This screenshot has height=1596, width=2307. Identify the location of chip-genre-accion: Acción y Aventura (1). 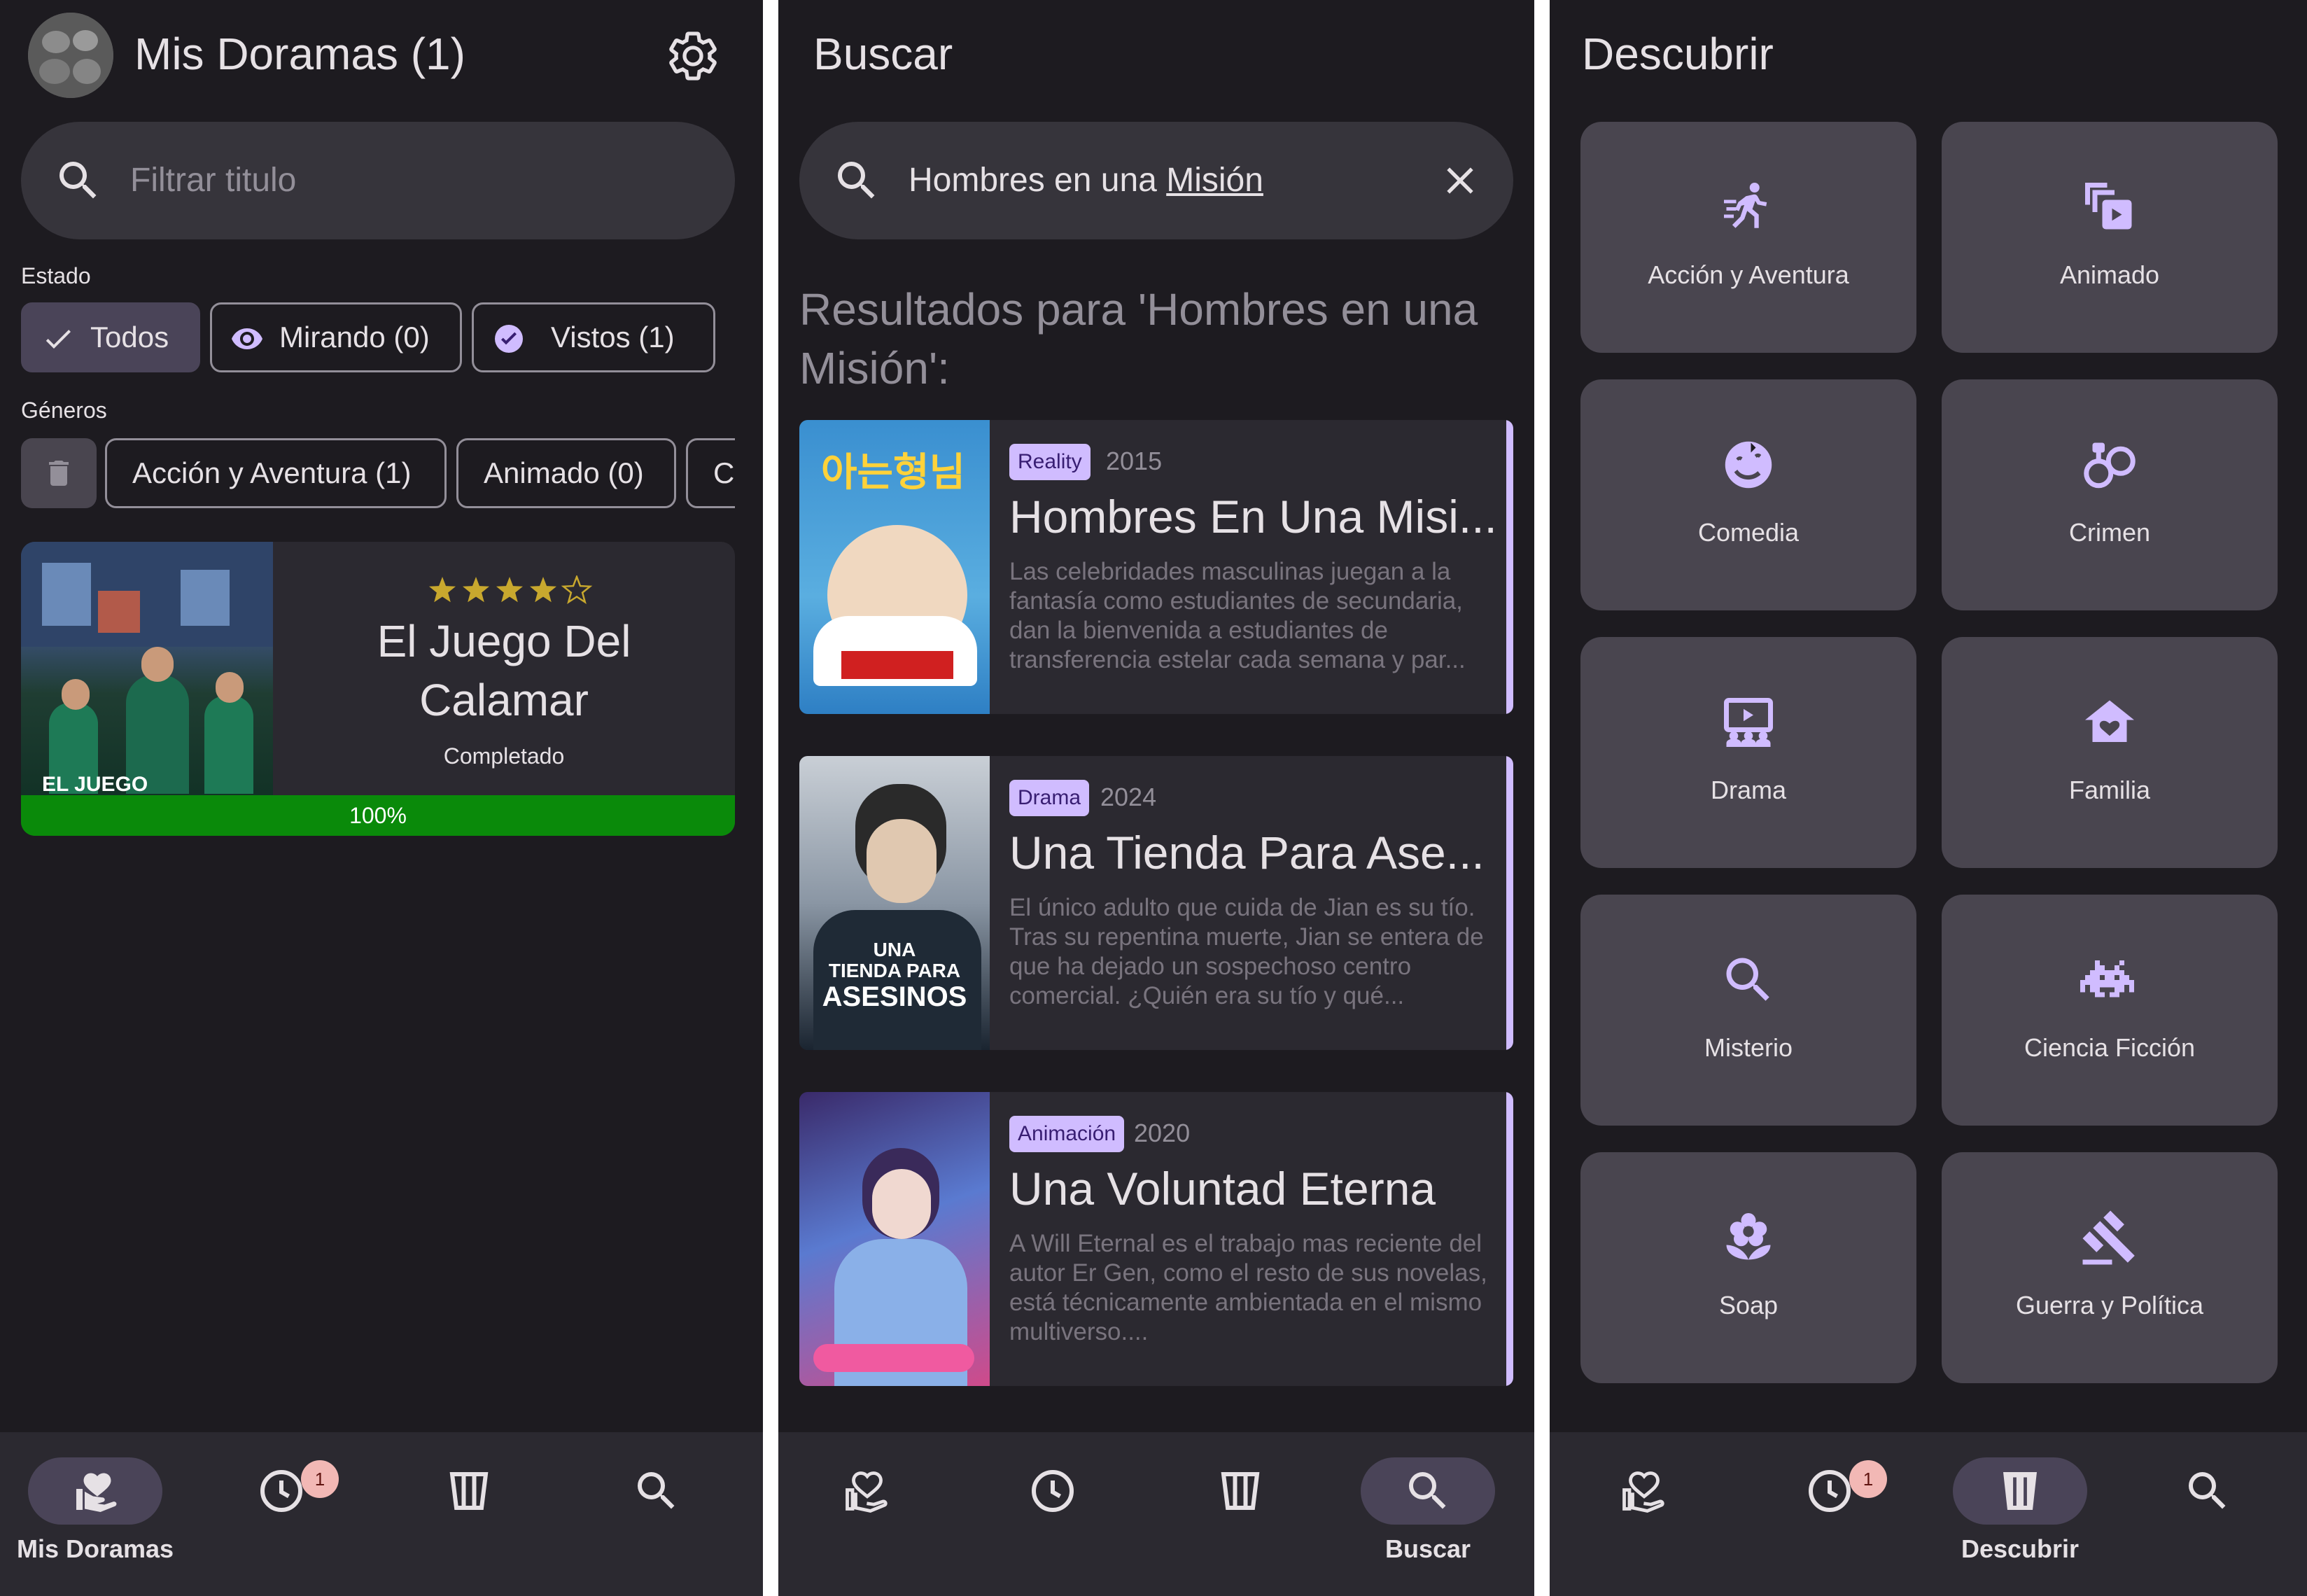
(276, 473).